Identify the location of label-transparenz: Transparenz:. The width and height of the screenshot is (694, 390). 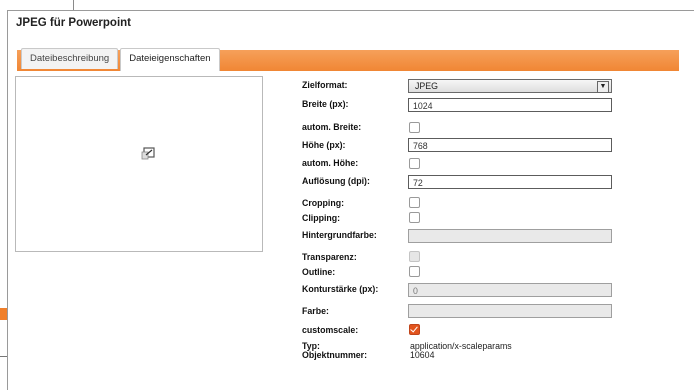
(329, 257).